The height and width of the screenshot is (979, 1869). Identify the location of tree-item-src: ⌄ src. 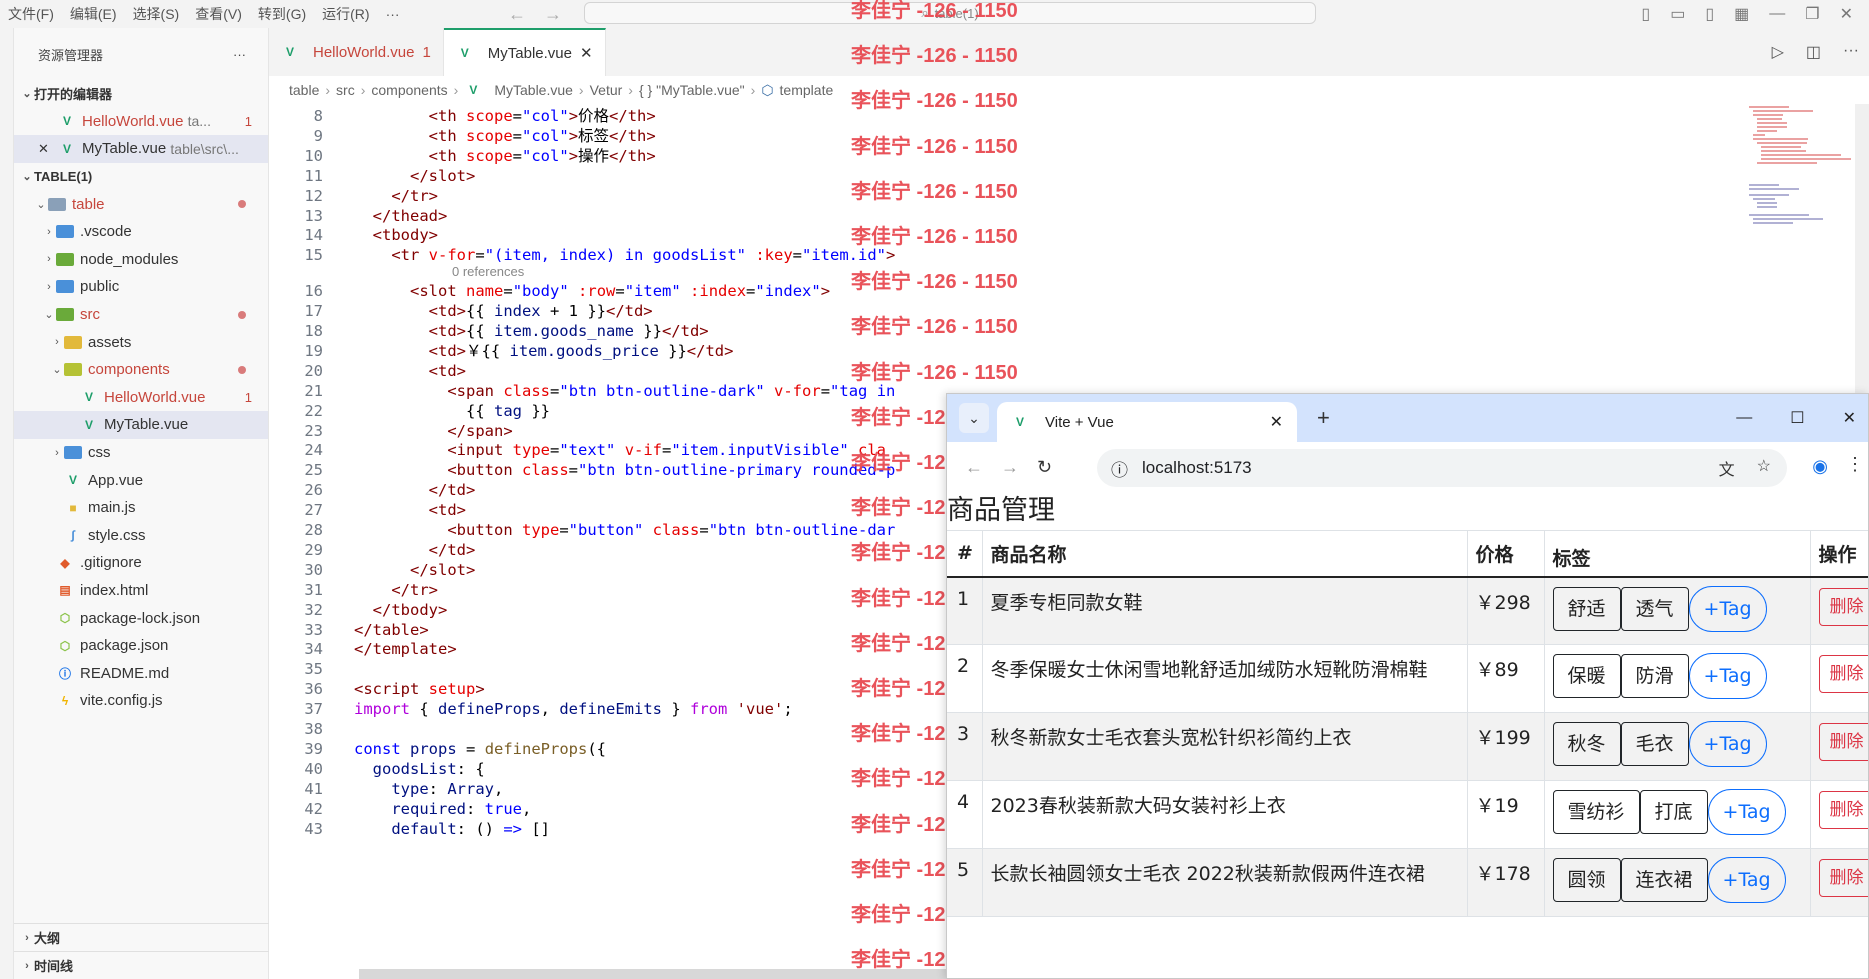
(141, 315).